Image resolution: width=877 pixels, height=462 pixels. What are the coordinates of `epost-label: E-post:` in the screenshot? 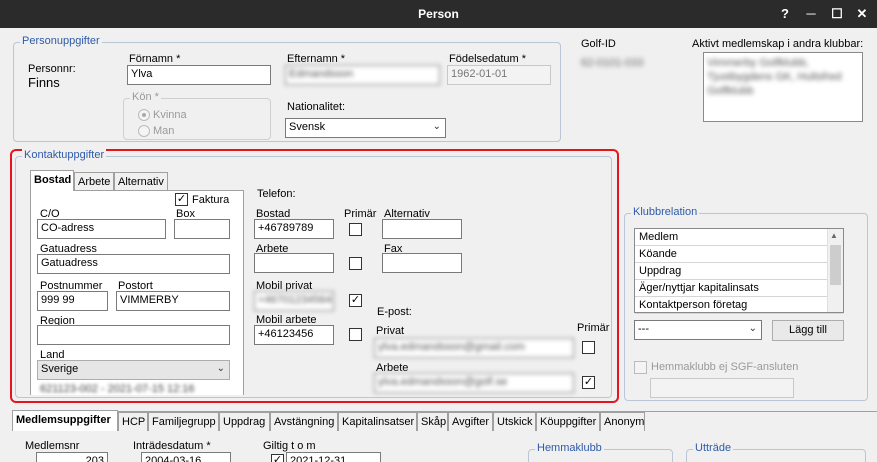 It's located at (394, 312).